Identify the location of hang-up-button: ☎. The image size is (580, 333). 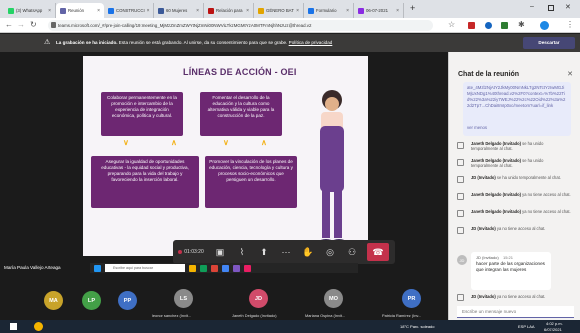
(378, 252).